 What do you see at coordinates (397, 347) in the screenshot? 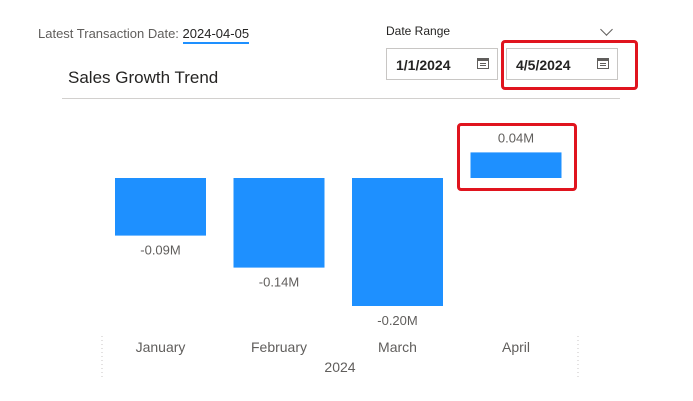
I see `category-tick-label: March` at bounding box center [397, 347].